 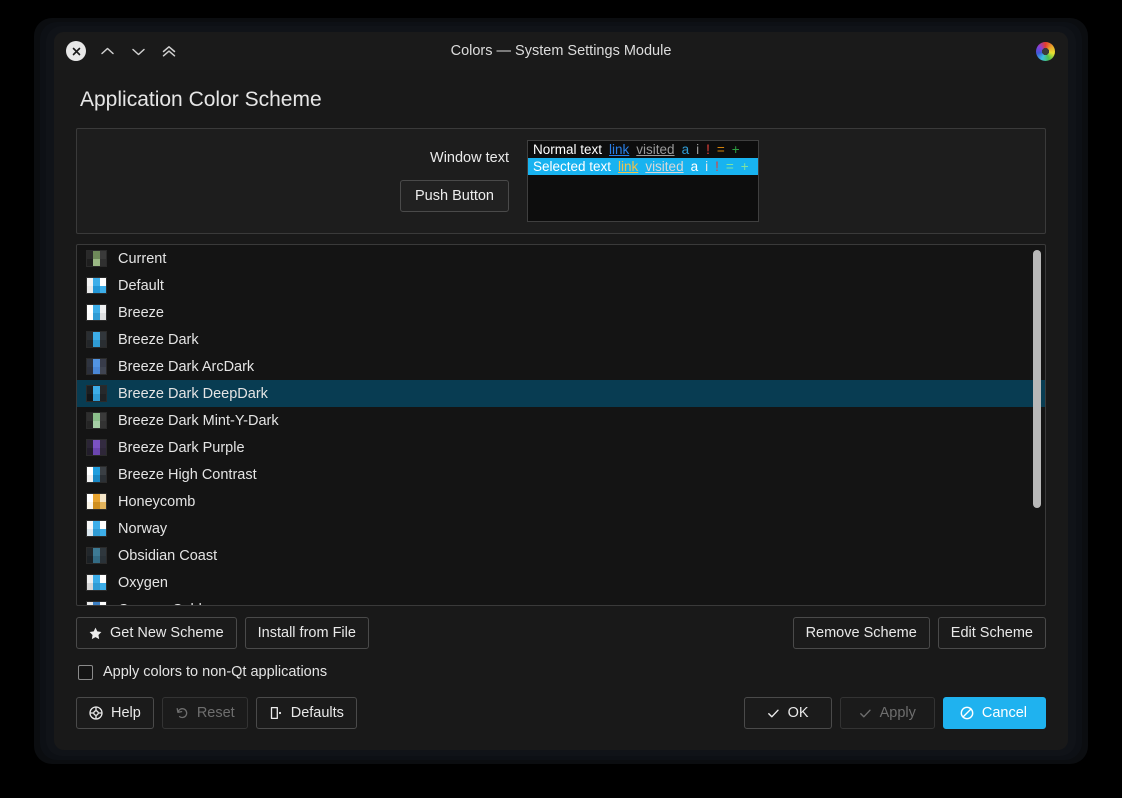 I want to click on scheme-list-item-label: Breeze Dark, so click(x=158, y=339).